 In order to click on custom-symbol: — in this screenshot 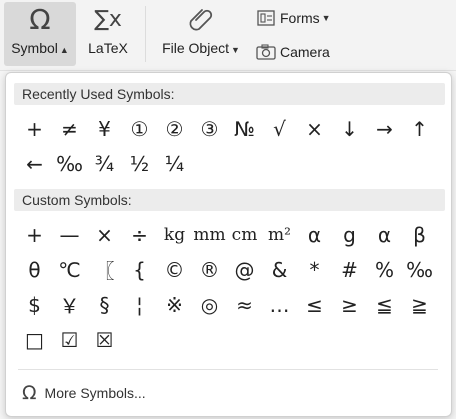, I will do `click(69, 234)`.